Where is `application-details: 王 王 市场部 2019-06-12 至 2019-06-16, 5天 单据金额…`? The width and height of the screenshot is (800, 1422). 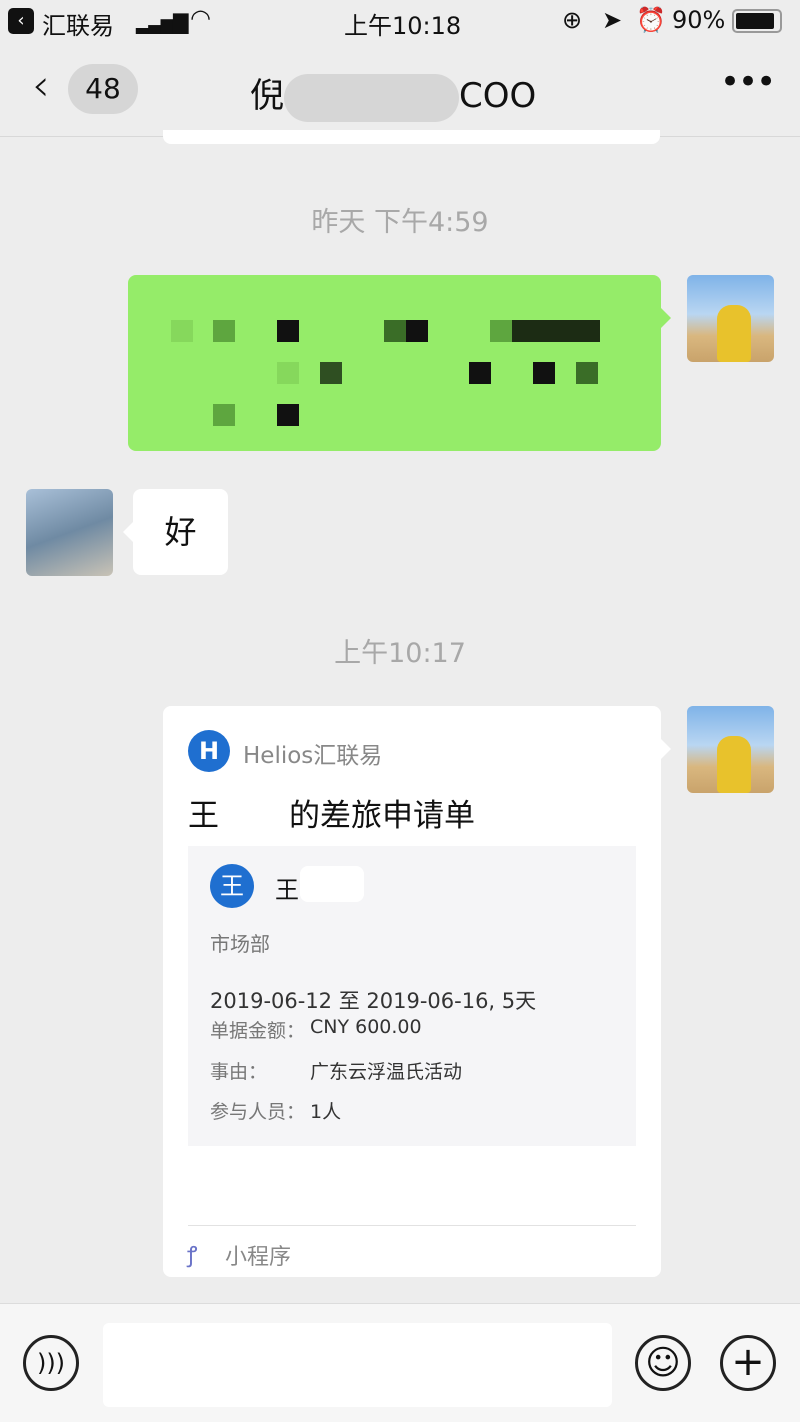 application-details: 王 王 市场部 2019-06-12 至 2019-06-16, 5天 单据金额… is located at coordinates (412, 996).